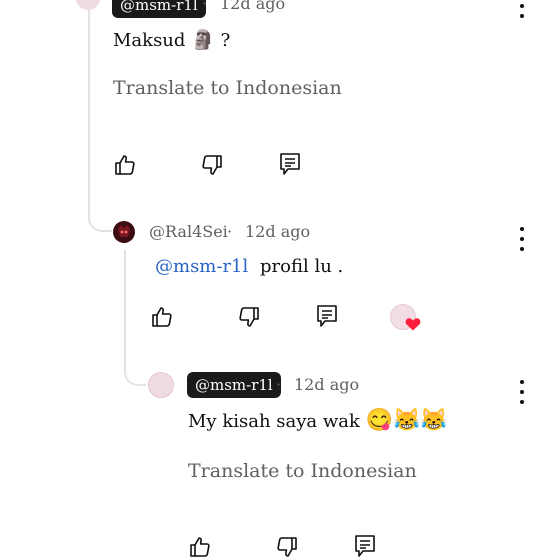 The image size is (560, 560). I want to click on comment-text: Maksud 🗿 ?, so click(171, 39).